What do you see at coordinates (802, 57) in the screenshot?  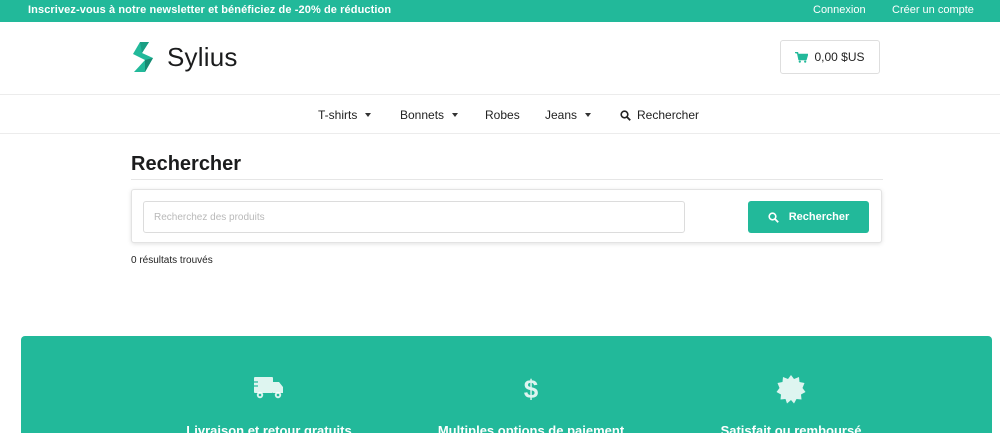 I see `cart-icon` at bounding box center [802, 57].